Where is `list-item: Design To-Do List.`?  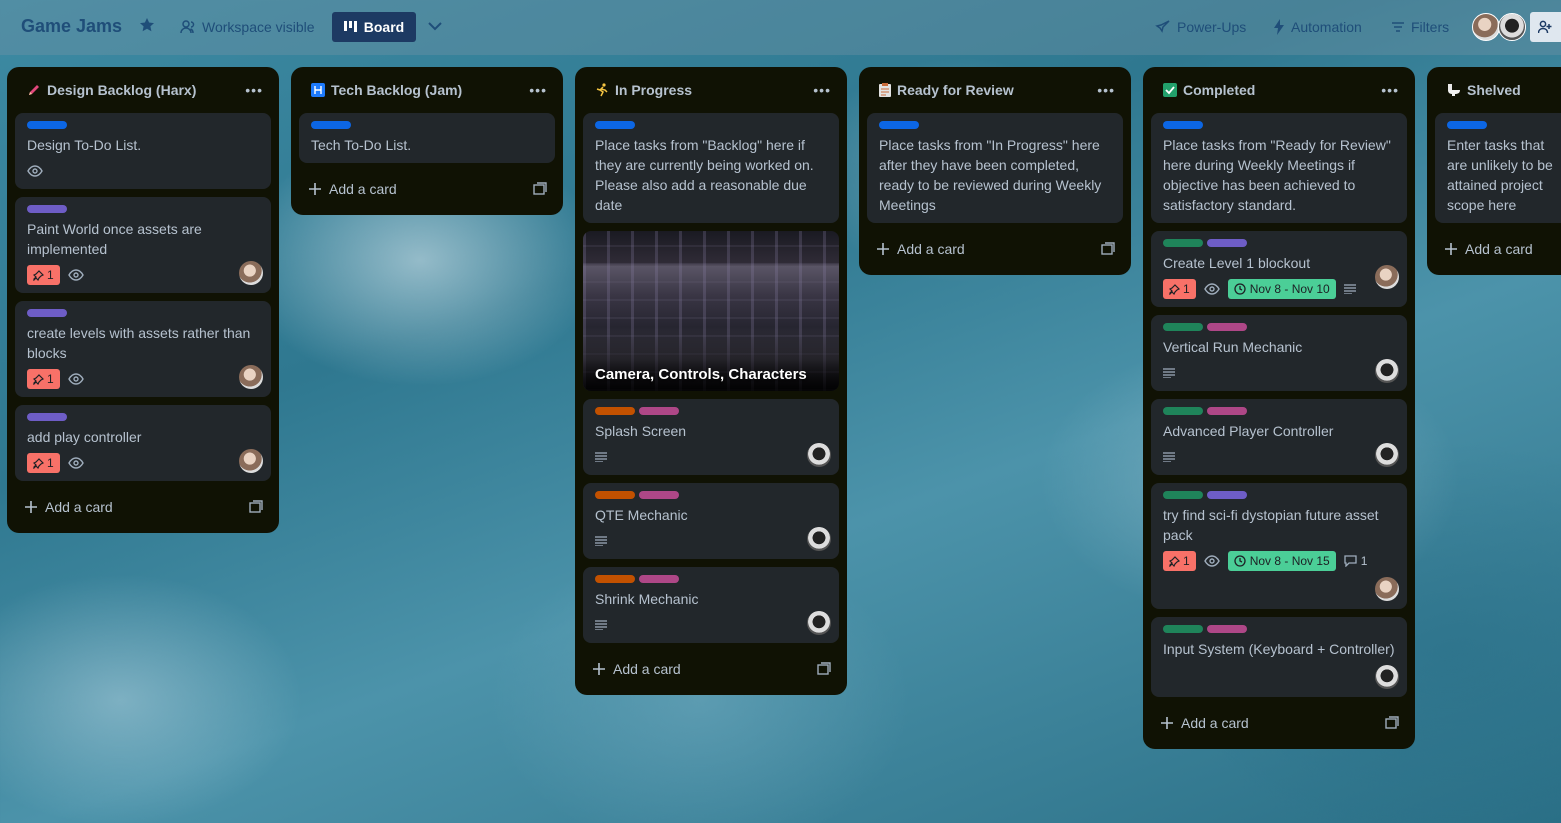 list-item: Design To-Do List. is located at coordinates (143, 151).